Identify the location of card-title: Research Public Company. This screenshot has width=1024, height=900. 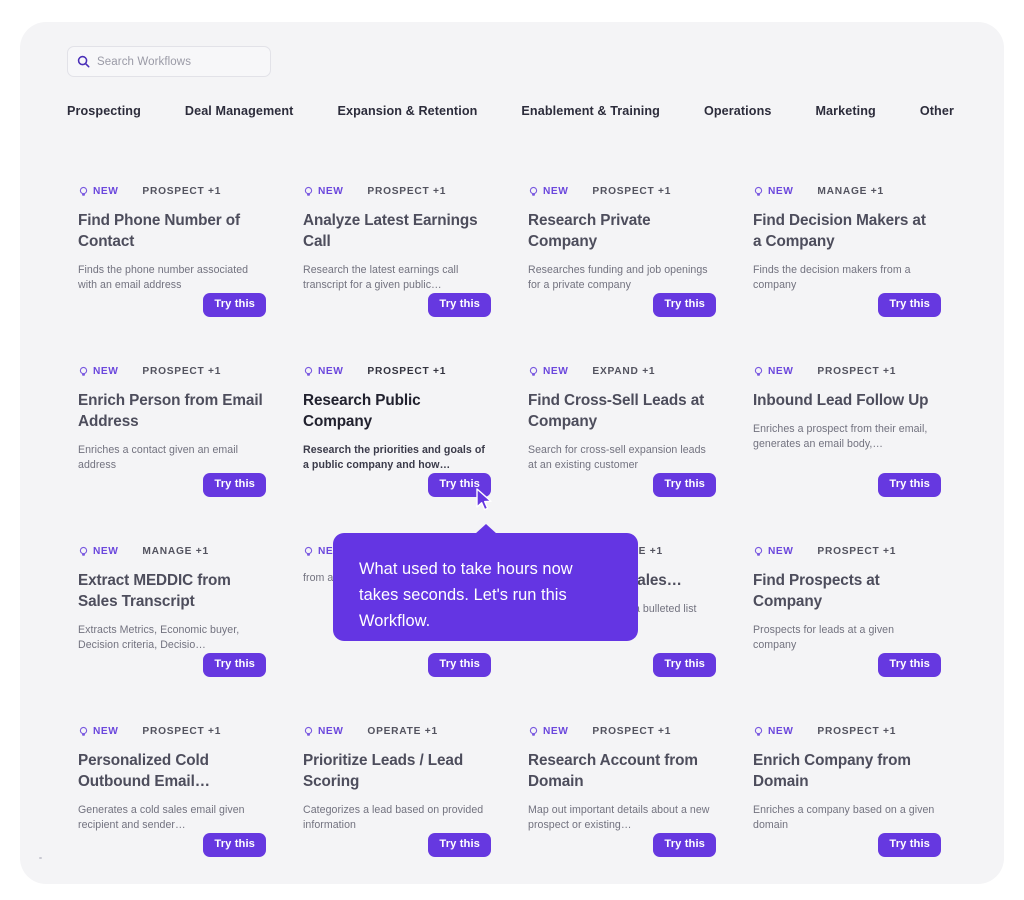
(362, 411).